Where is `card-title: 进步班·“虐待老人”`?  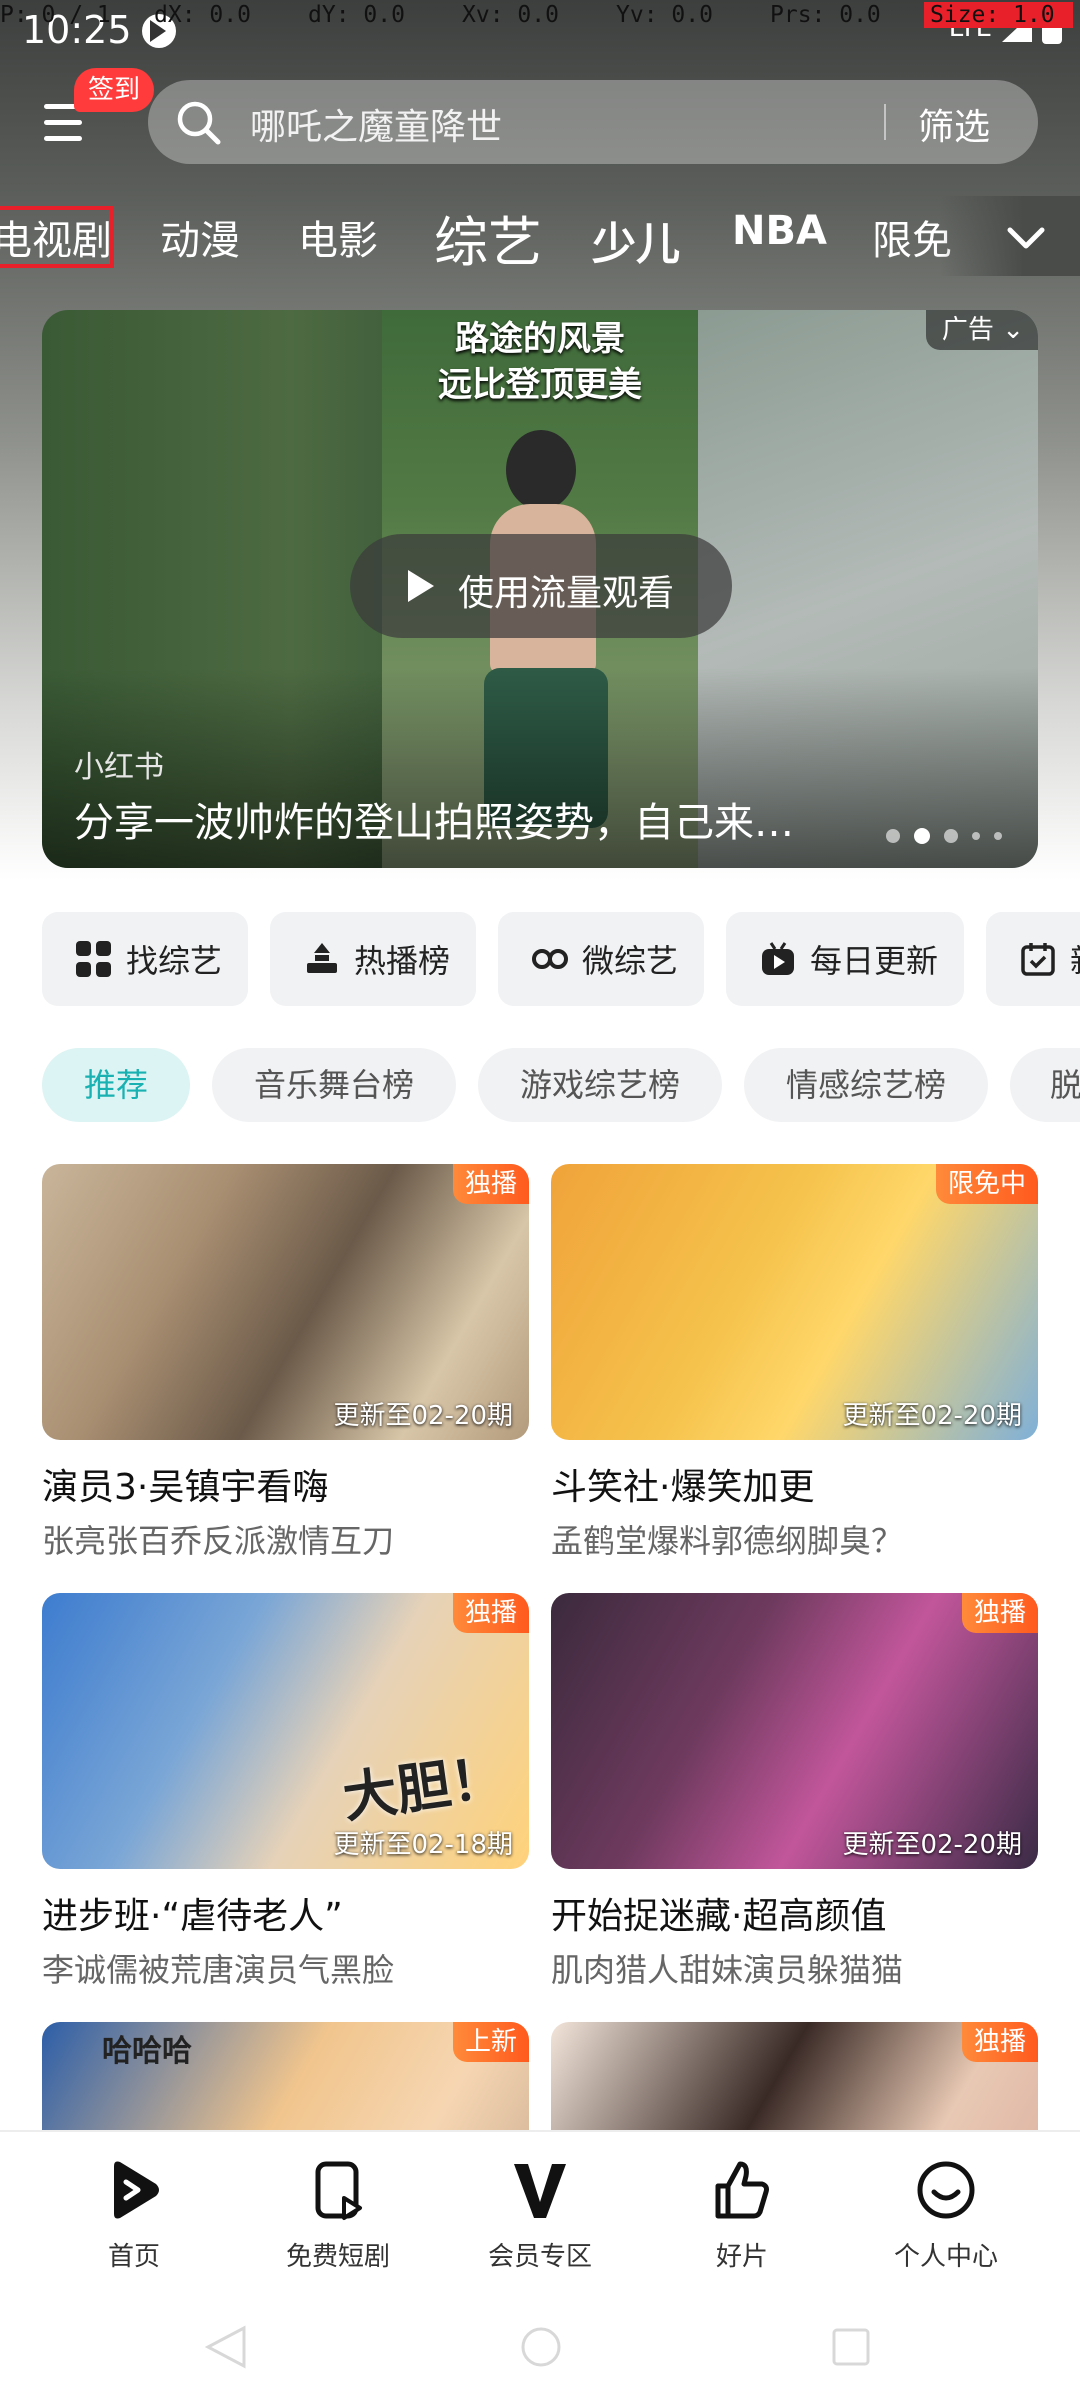 card-title: 进步班·“虐待老人” is located at coordinates (192, 1916).